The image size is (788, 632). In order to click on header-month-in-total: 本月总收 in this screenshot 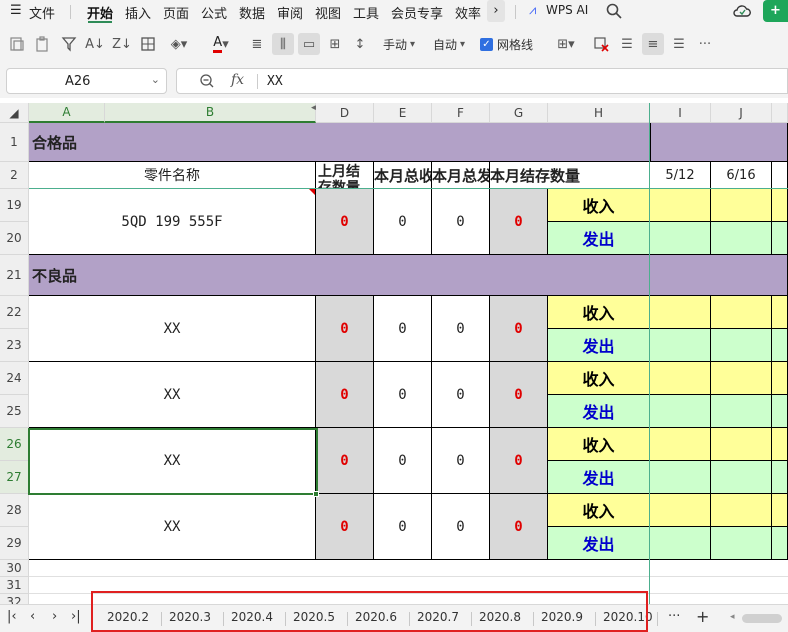, I will do `click(403, 175)`.